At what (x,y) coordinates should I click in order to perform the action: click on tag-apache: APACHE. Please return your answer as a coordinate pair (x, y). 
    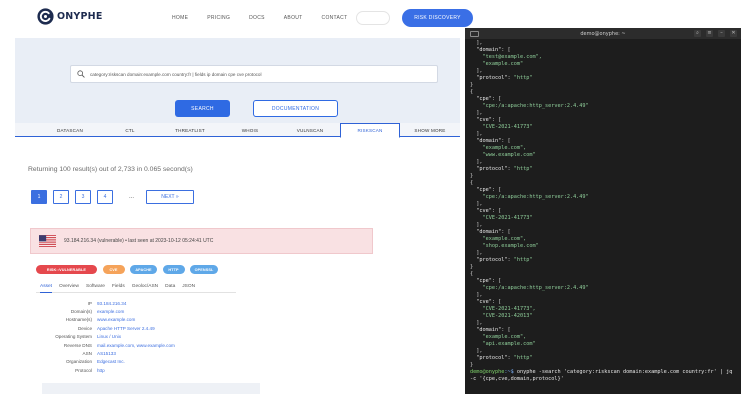
    Looking at the image, I should click on (143, 269).